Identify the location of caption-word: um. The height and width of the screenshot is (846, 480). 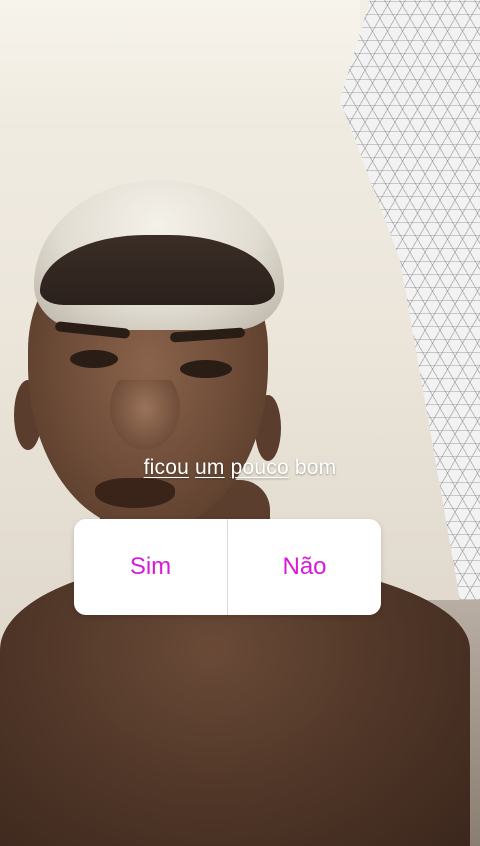
(210, 467).